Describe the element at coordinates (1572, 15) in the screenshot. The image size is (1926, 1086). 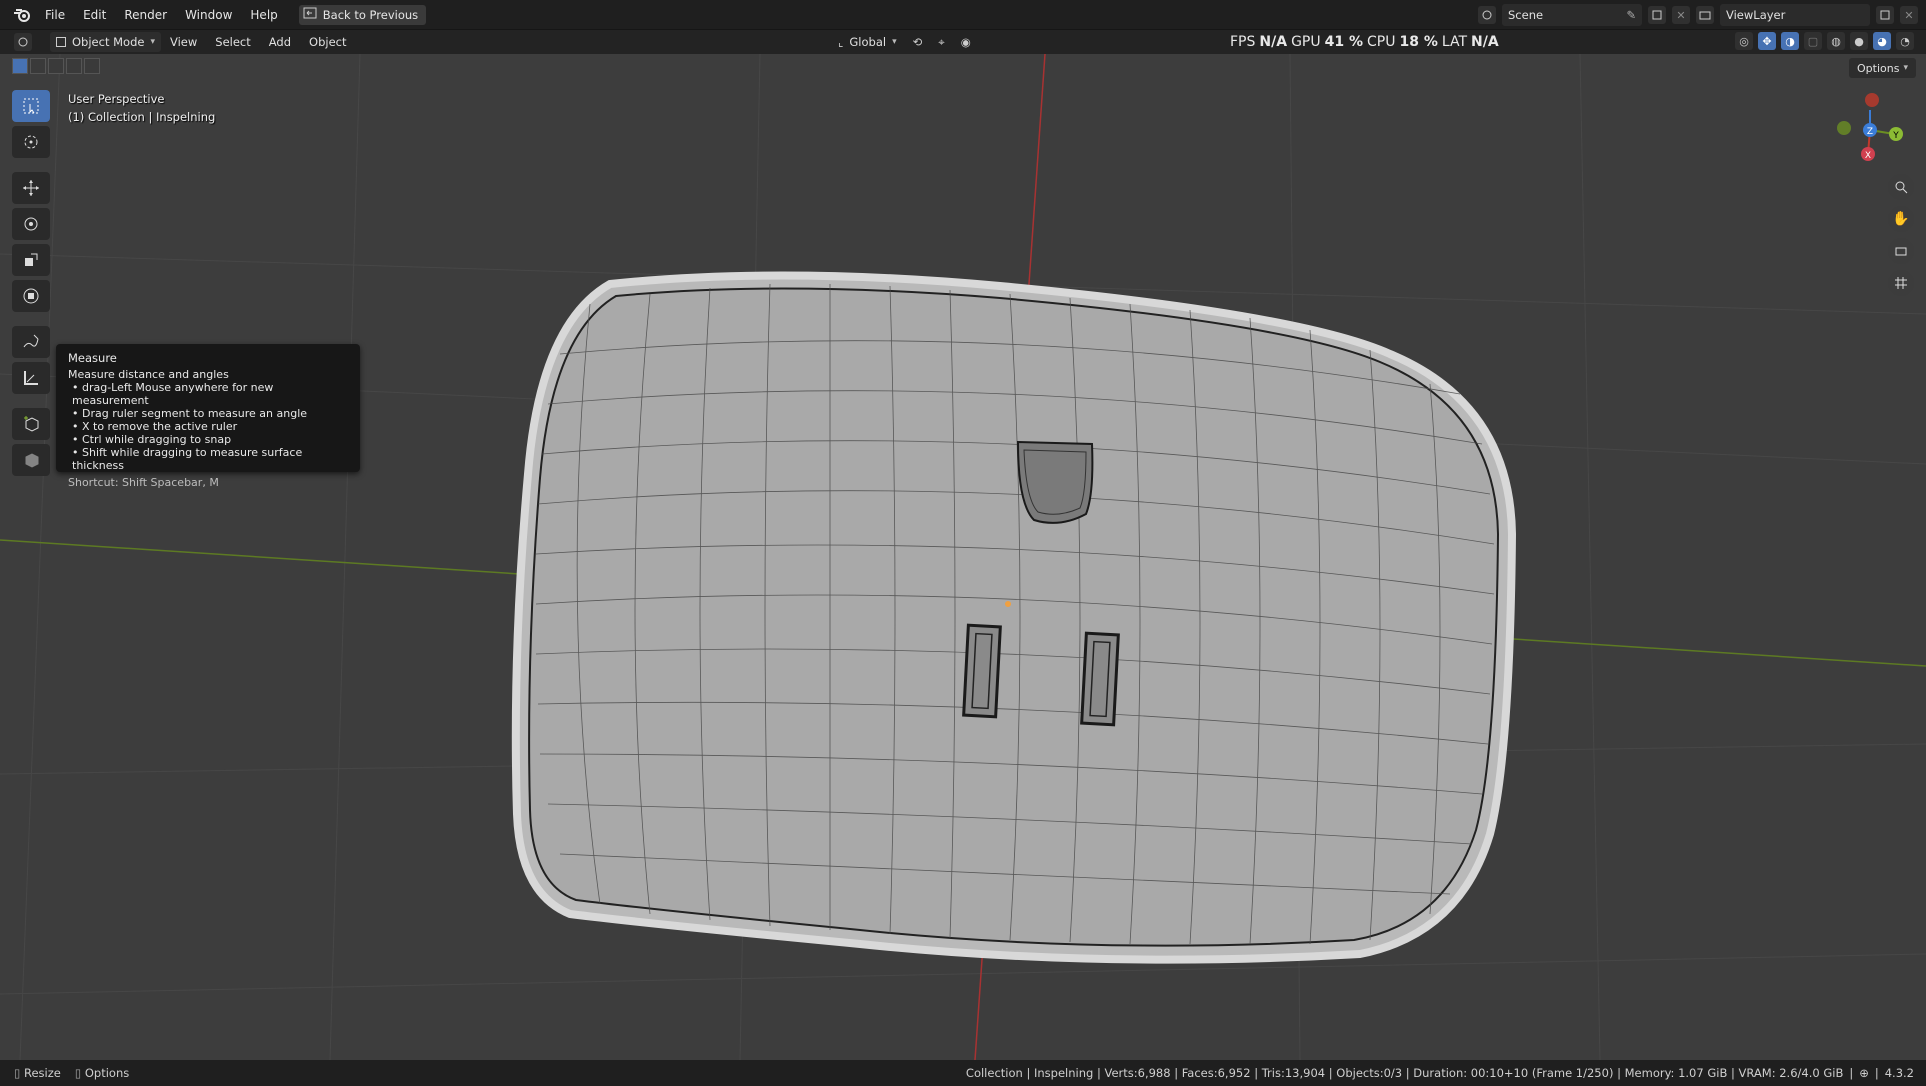
I see `scene-selector: Scene ✎` at that location.